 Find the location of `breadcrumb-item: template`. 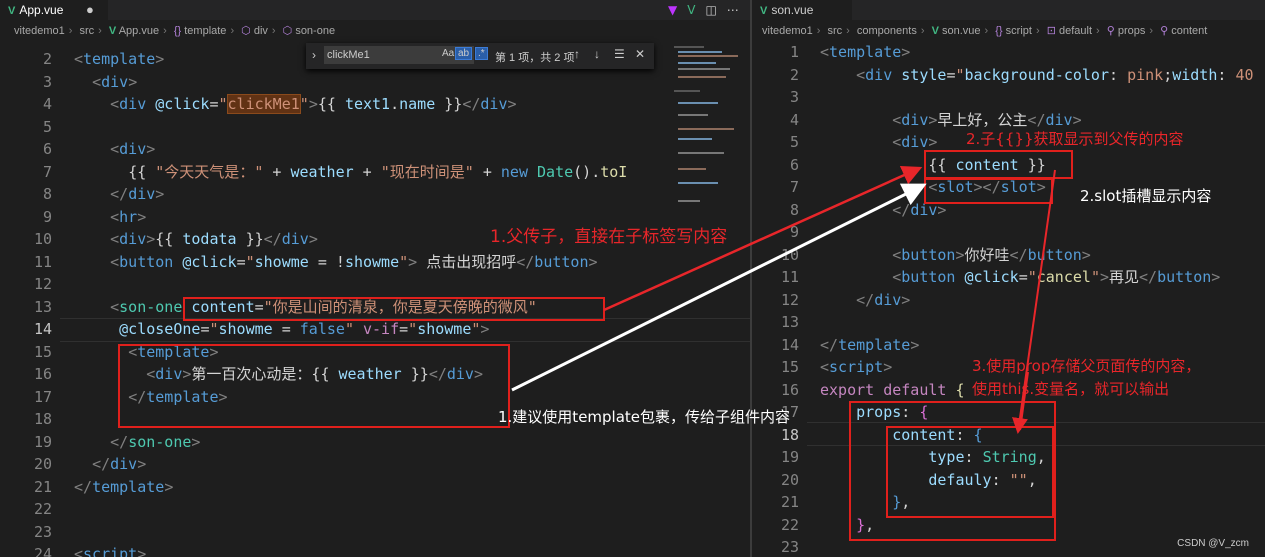

breadcrumb-item: template is located at coordinates (205, 31).